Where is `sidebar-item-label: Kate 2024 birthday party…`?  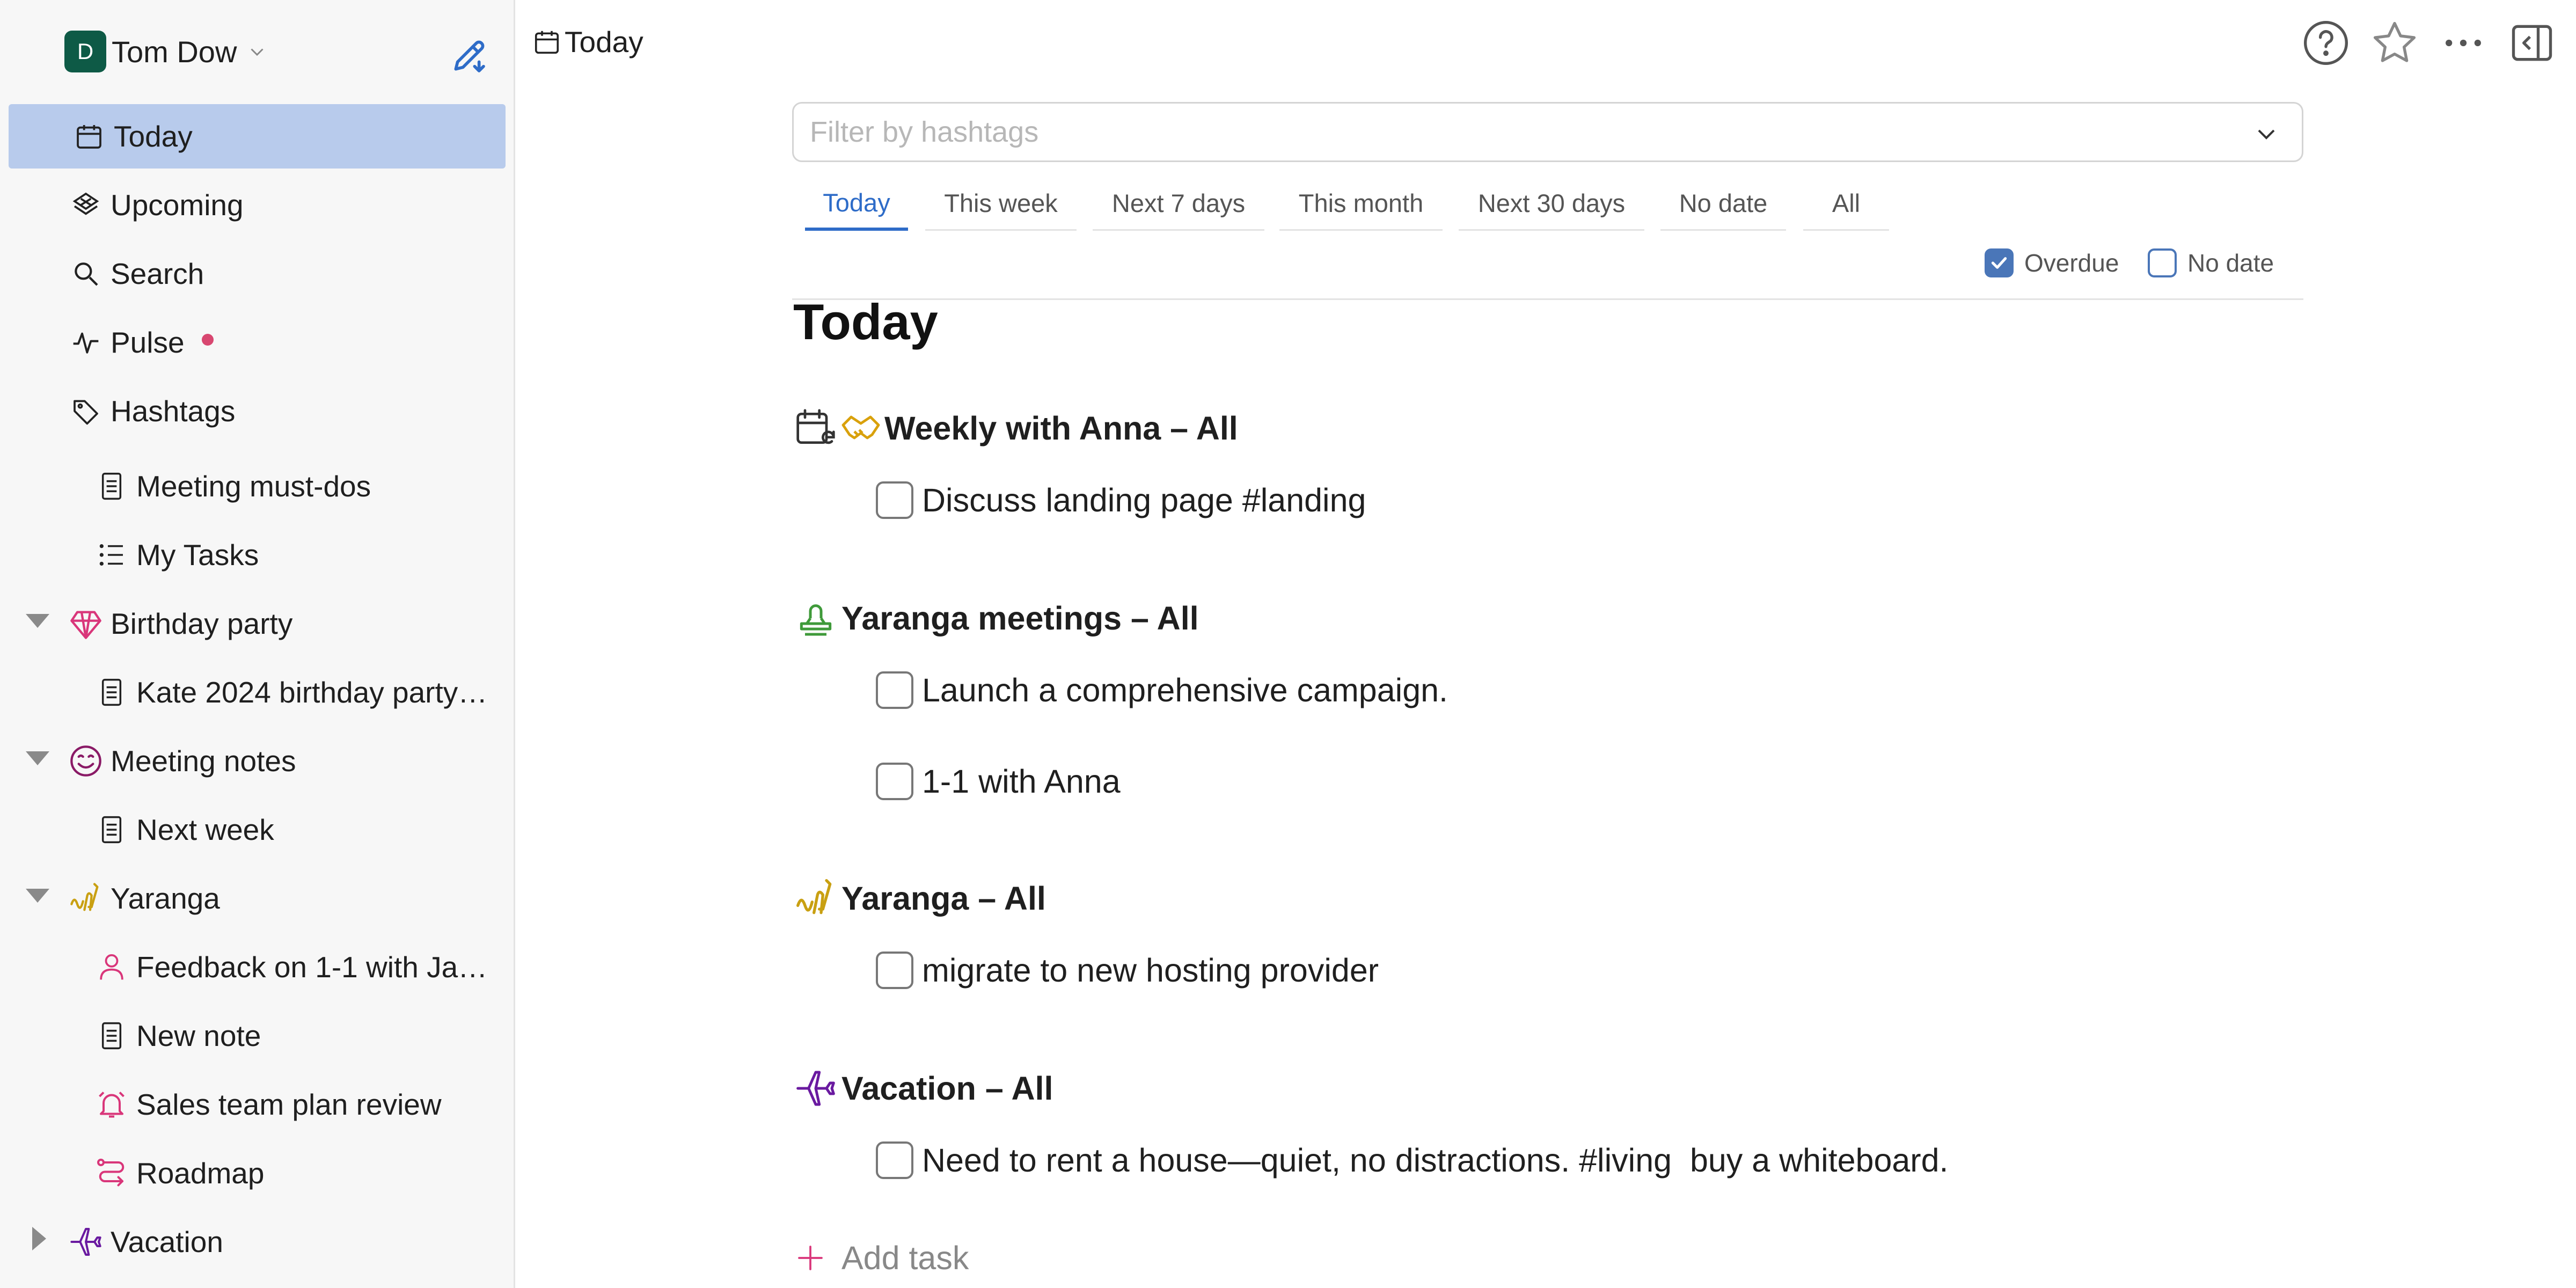
sidebar-item-label: Kate 2024 birthday party… is located at coordinates (312, 692).